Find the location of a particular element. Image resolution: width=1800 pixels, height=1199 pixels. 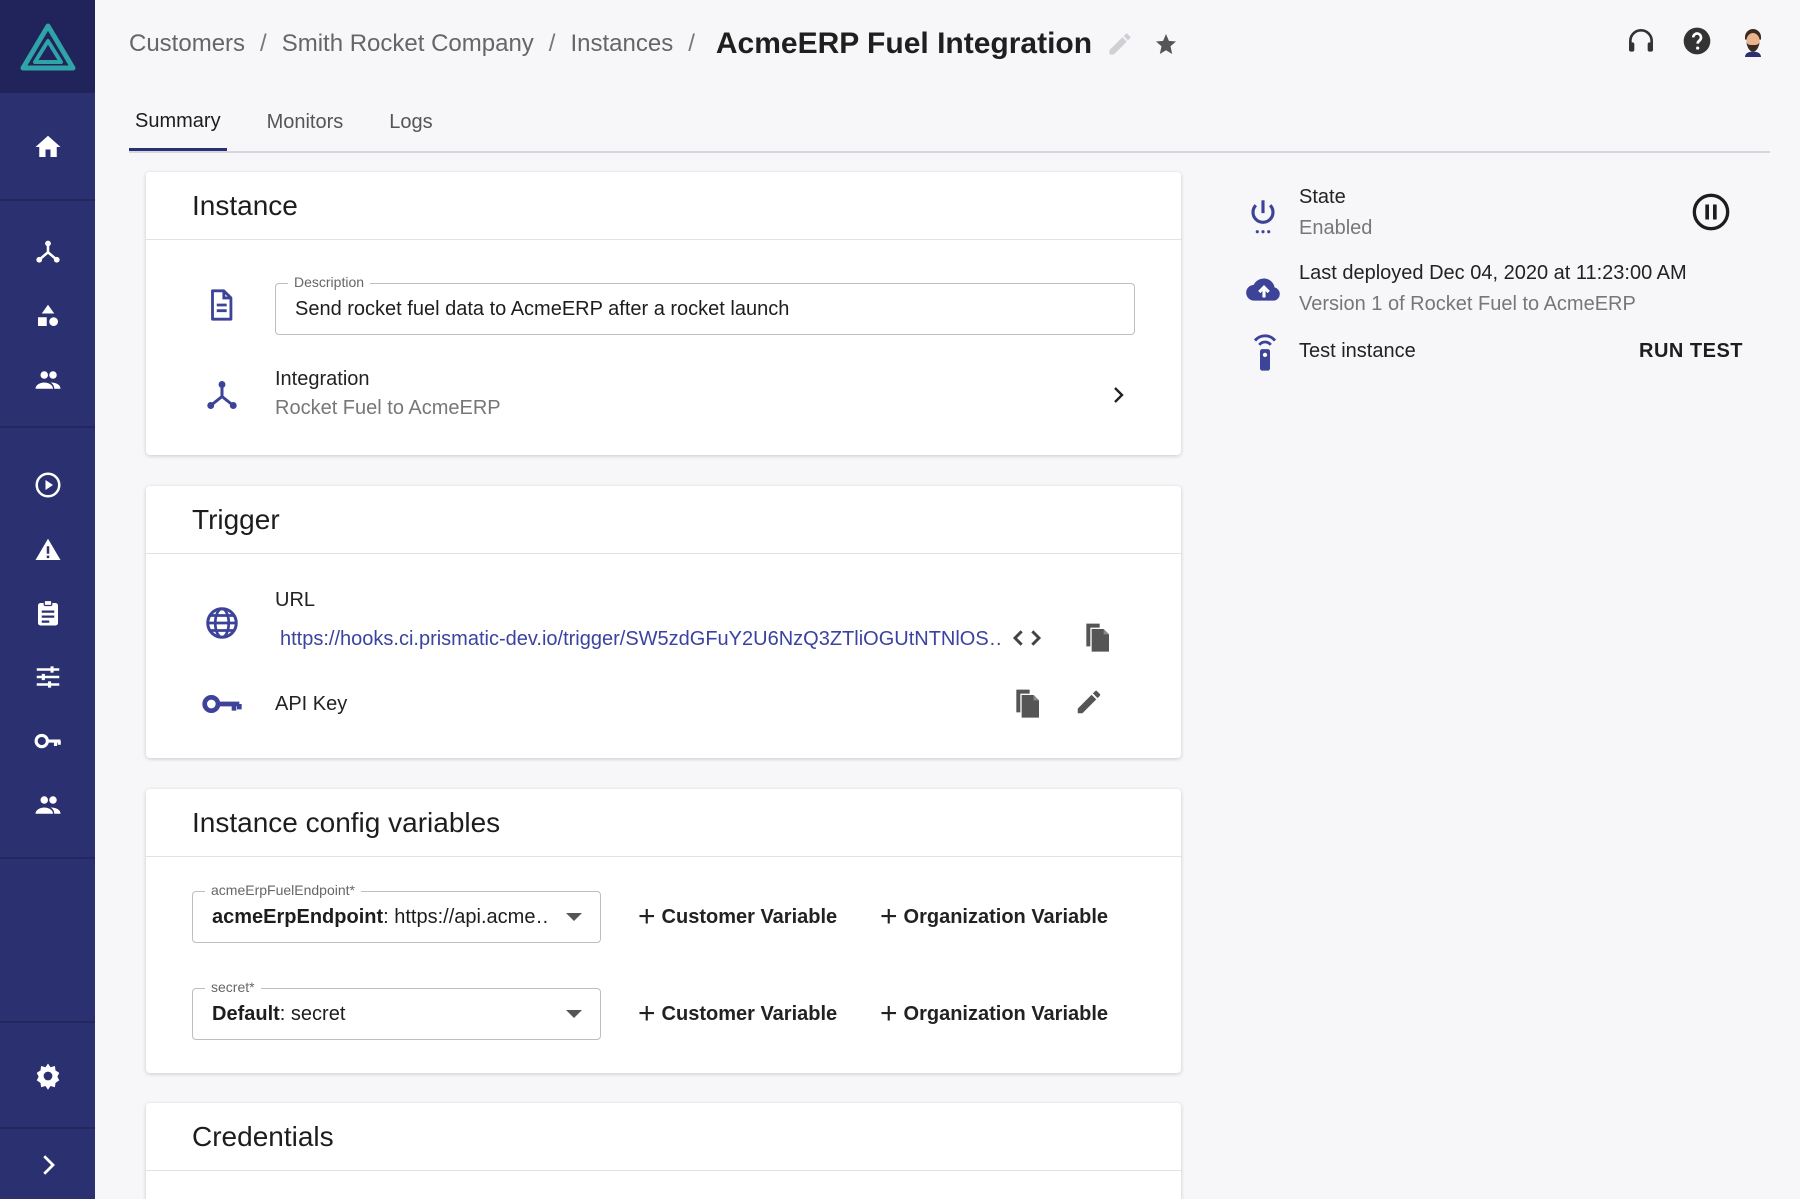

logs-icon is located at coordinates (47, 612).